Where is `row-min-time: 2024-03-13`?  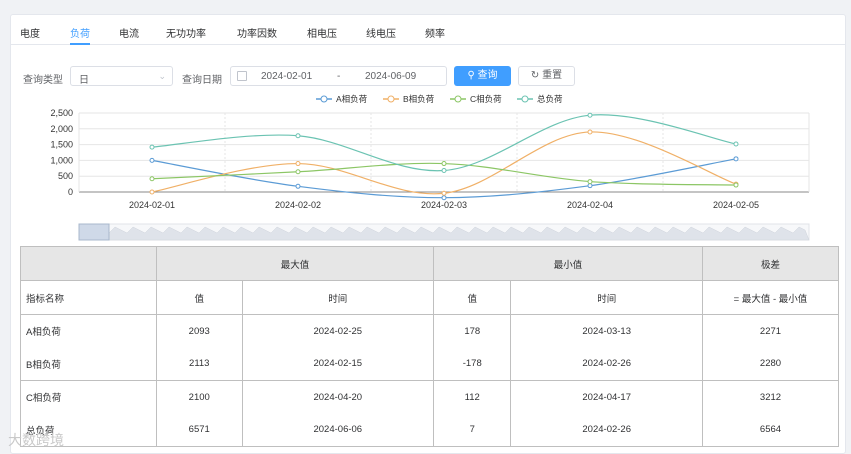
row-min-time: 2024-03-13 is located at coordinates (606, 331).